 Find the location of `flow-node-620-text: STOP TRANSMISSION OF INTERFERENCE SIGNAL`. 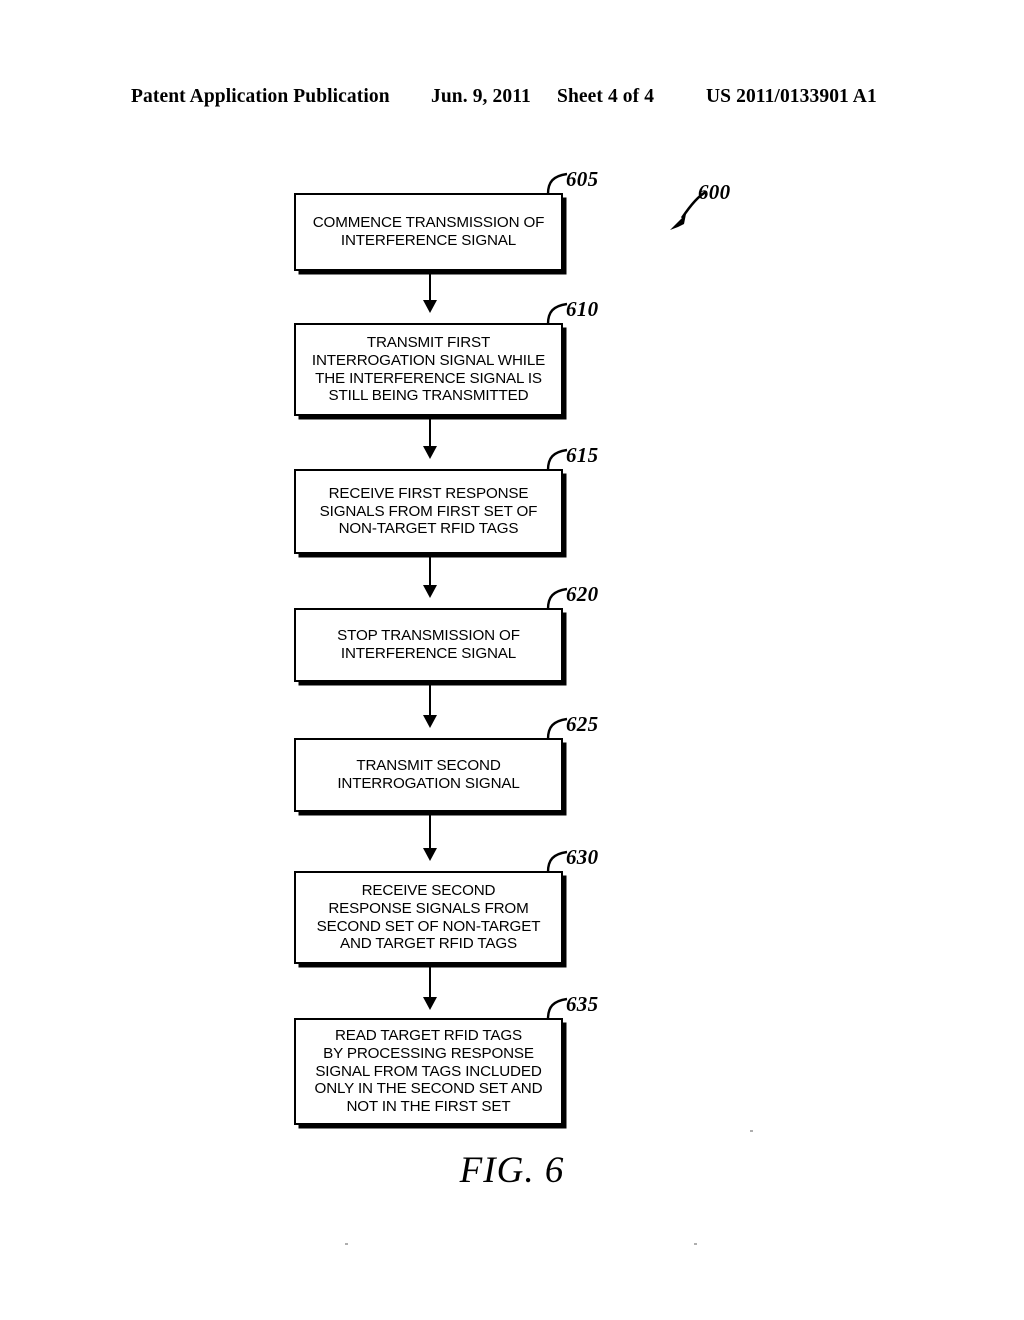

flow-node-620-text: STOP TRANSMISSION OF INTERFERENCE SIGNAL is located at coordinates (428, 644).